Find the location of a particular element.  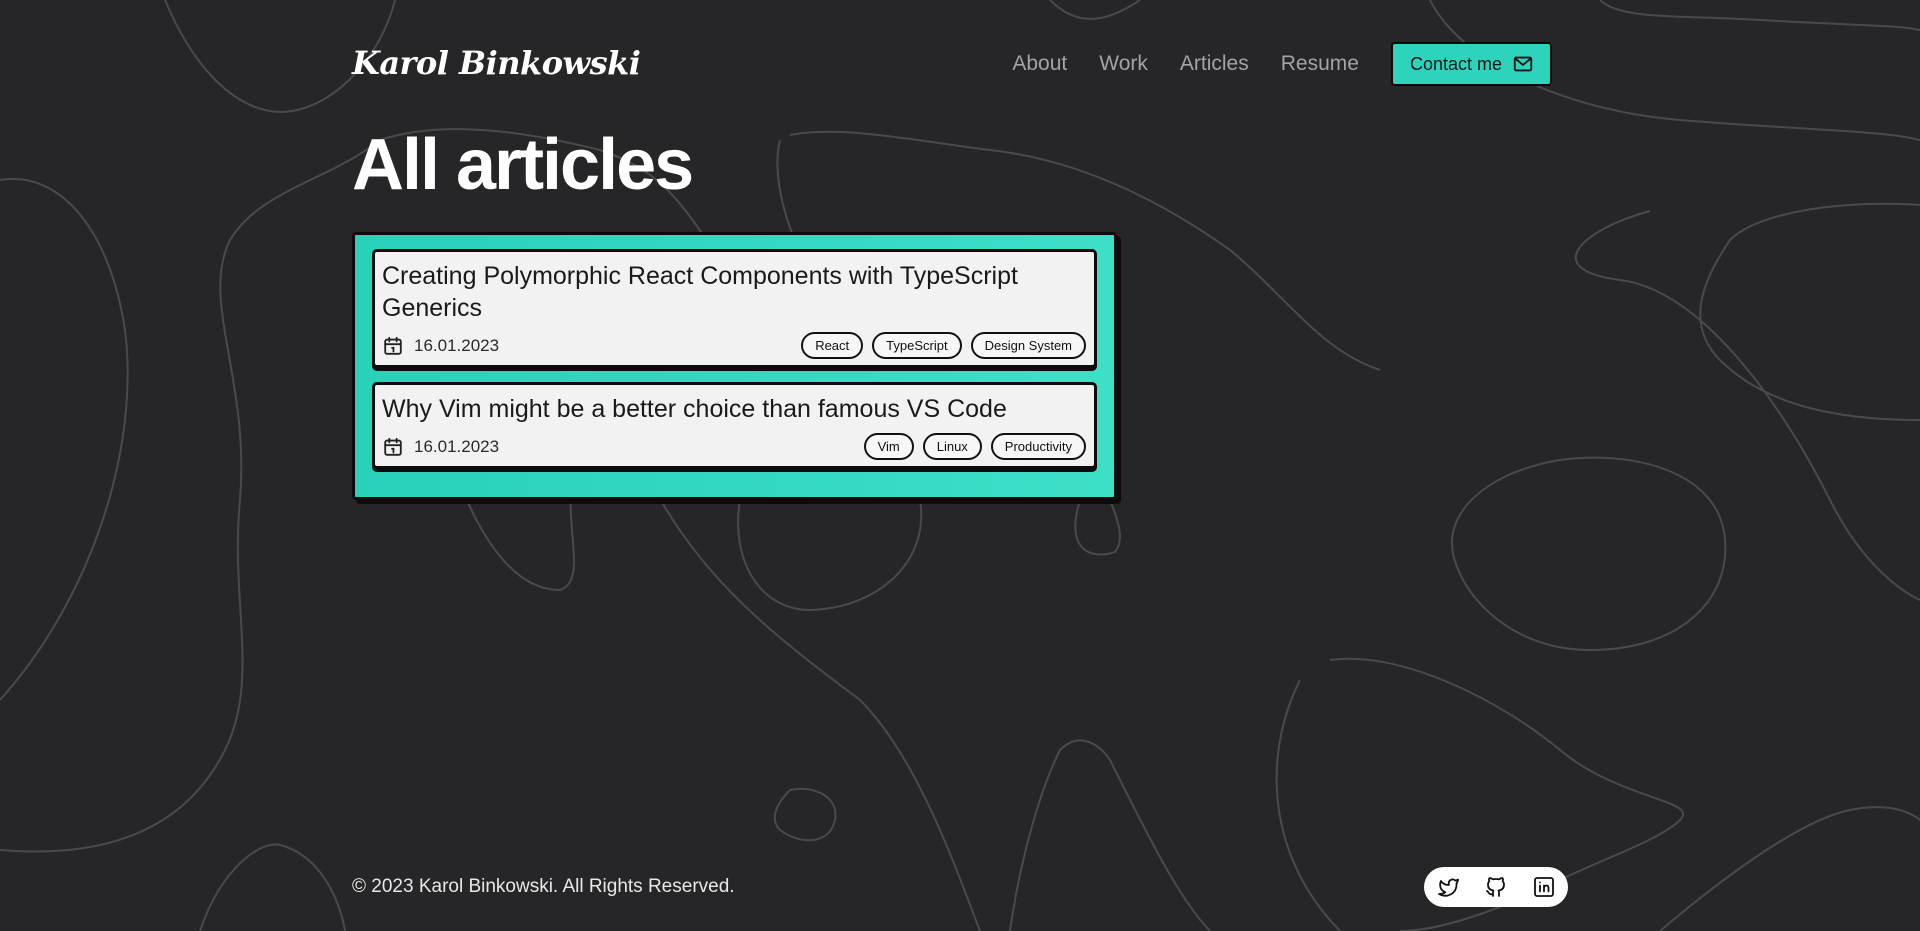

main-nav: About Work Articles Resume Contact me is located at coordinates (1282, 64).